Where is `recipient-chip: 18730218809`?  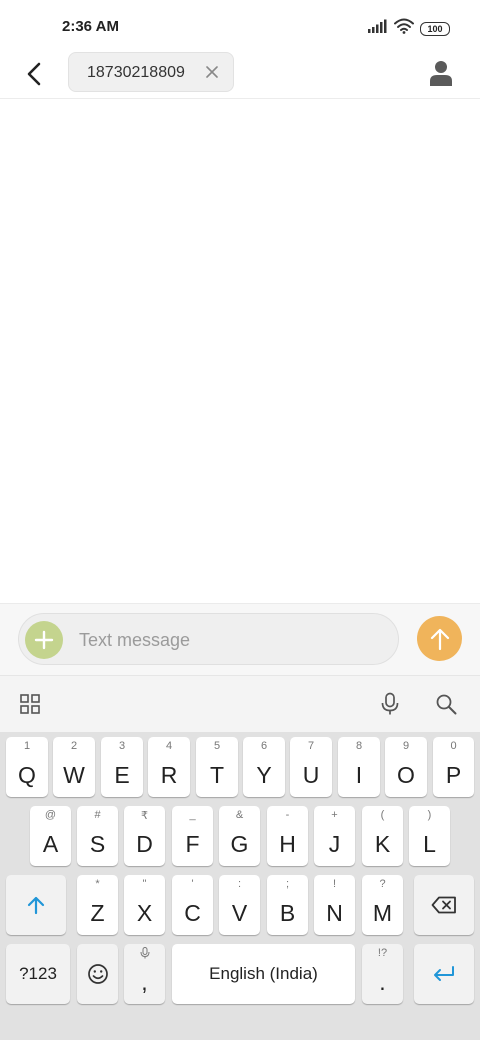
recipient-chip: 18730218809 is located at coordinates (151, 72).